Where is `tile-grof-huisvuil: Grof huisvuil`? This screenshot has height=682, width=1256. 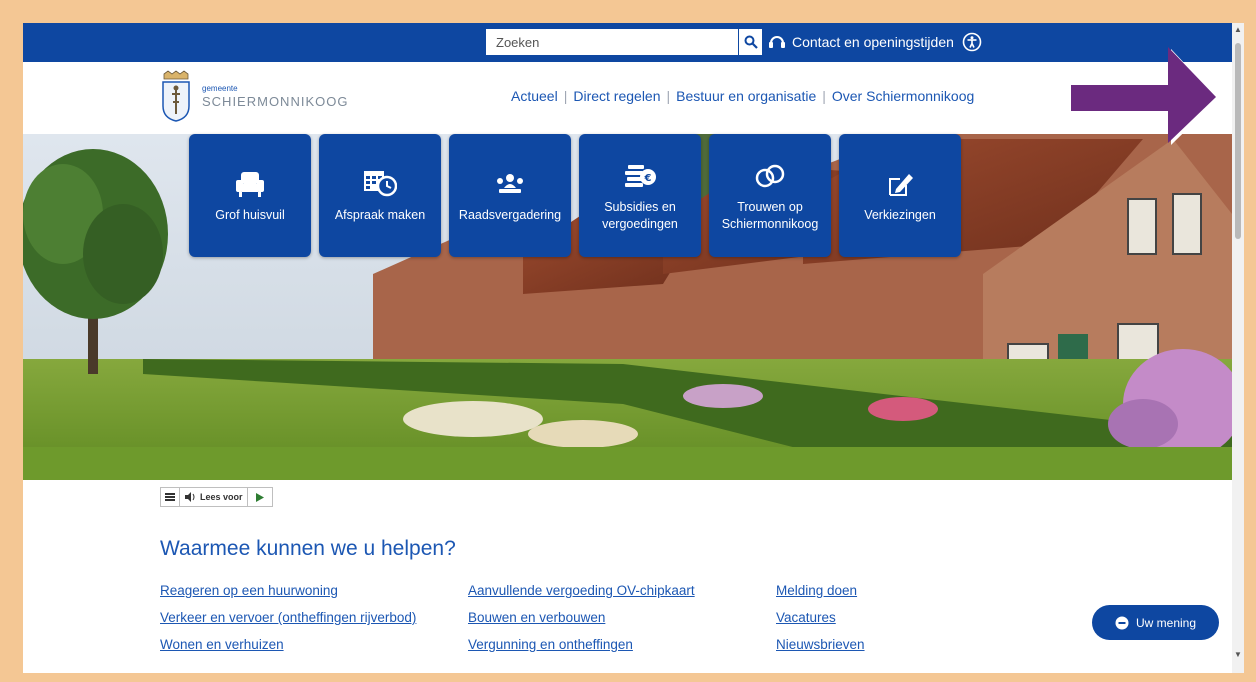 tile-grof-huisvuil: Grof huisvuil is located at coordinates (250, 195).